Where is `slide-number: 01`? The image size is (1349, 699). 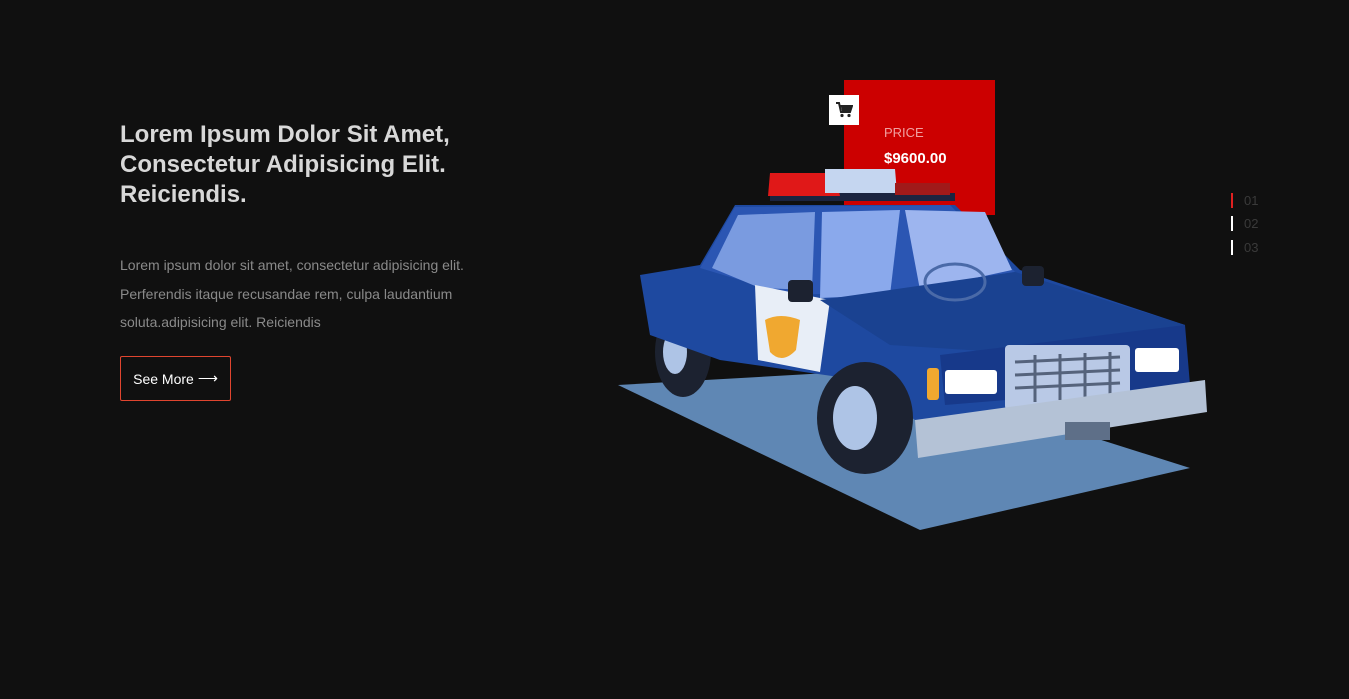 slide-number: 01 is located at coordinates (1251, 200).